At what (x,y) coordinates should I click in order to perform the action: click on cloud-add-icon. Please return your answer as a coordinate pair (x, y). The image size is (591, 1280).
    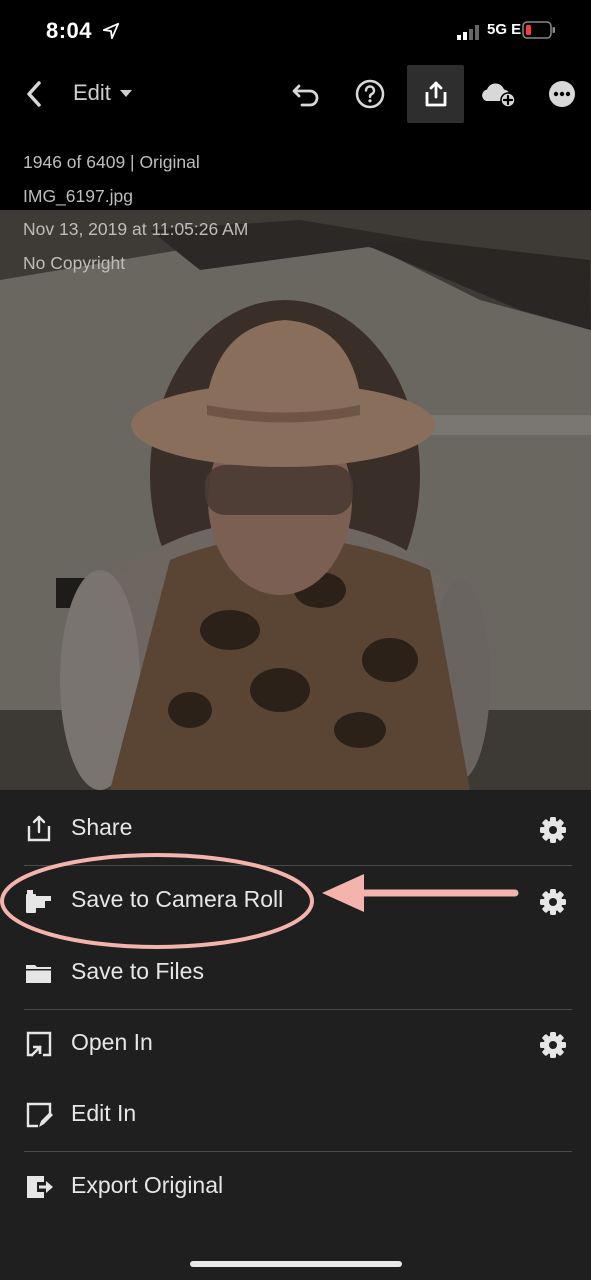
    Looking at the image, I should click on (499, 95).